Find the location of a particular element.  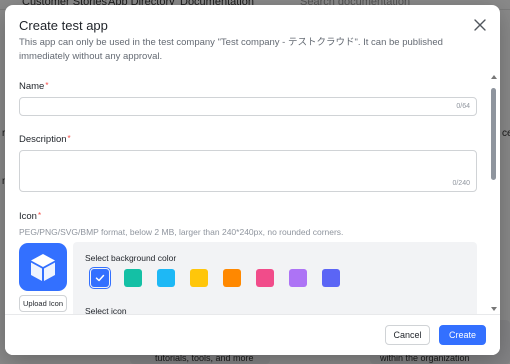

description-label-text: Description is located at coordinates (43, 139).